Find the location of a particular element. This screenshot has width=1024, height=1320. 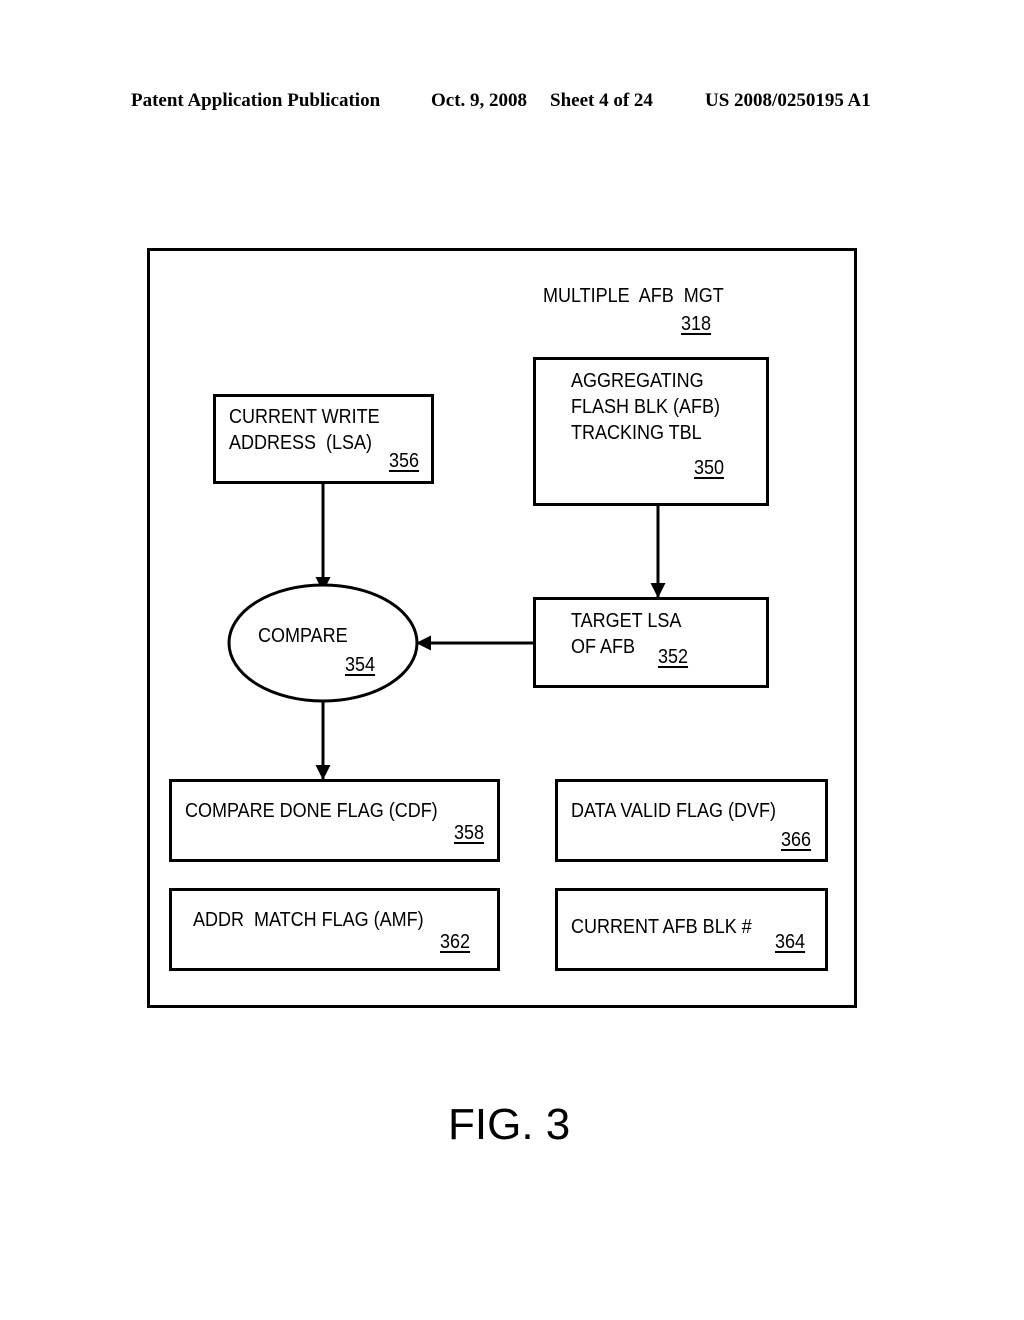

current-afb-blk-ref: 364 is located at coordinates (790, 942).